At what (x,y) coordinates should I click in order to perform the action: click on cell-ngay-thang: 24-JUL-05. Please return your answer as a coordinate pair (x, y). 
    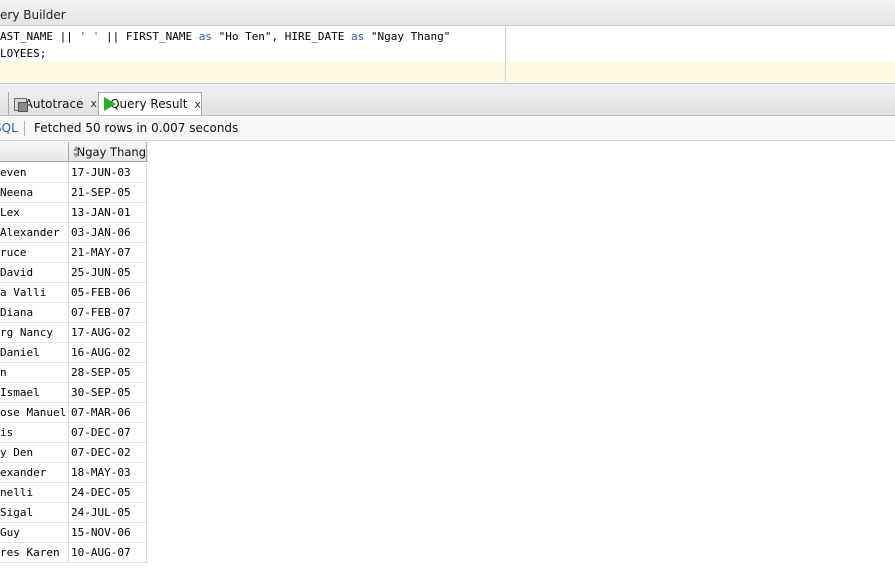
    Looking at the image, I should click on (108, 513).